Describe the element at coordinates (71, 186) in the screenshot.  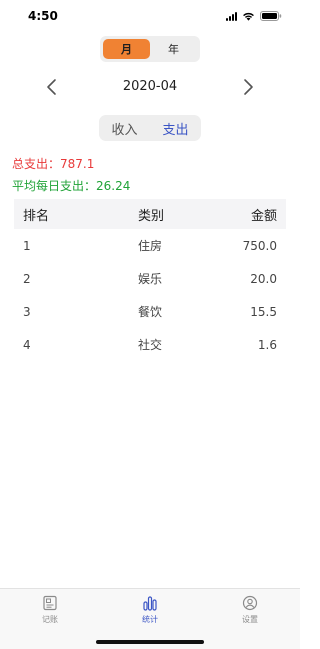
I see `daily-average-text: 平均每日支出：26.24` at that location.